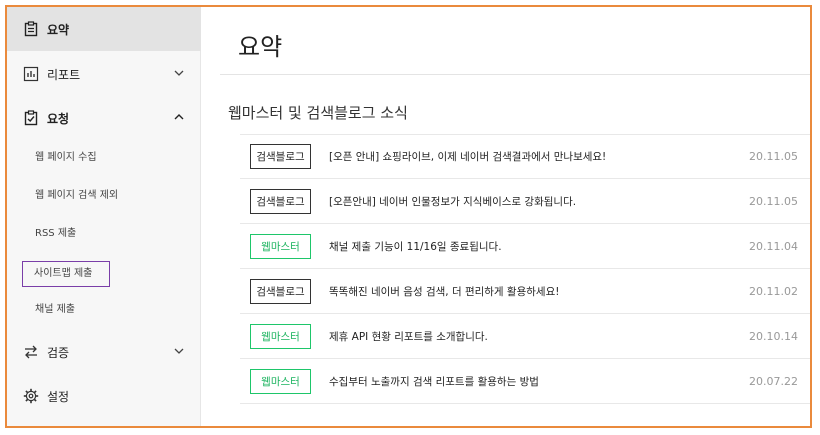 Image resolution: width=820 pixels, height=435 pixels. Describe the element at coordinates (31, 352) in the screenshot. I see `swap-arrows-icon` at that location.